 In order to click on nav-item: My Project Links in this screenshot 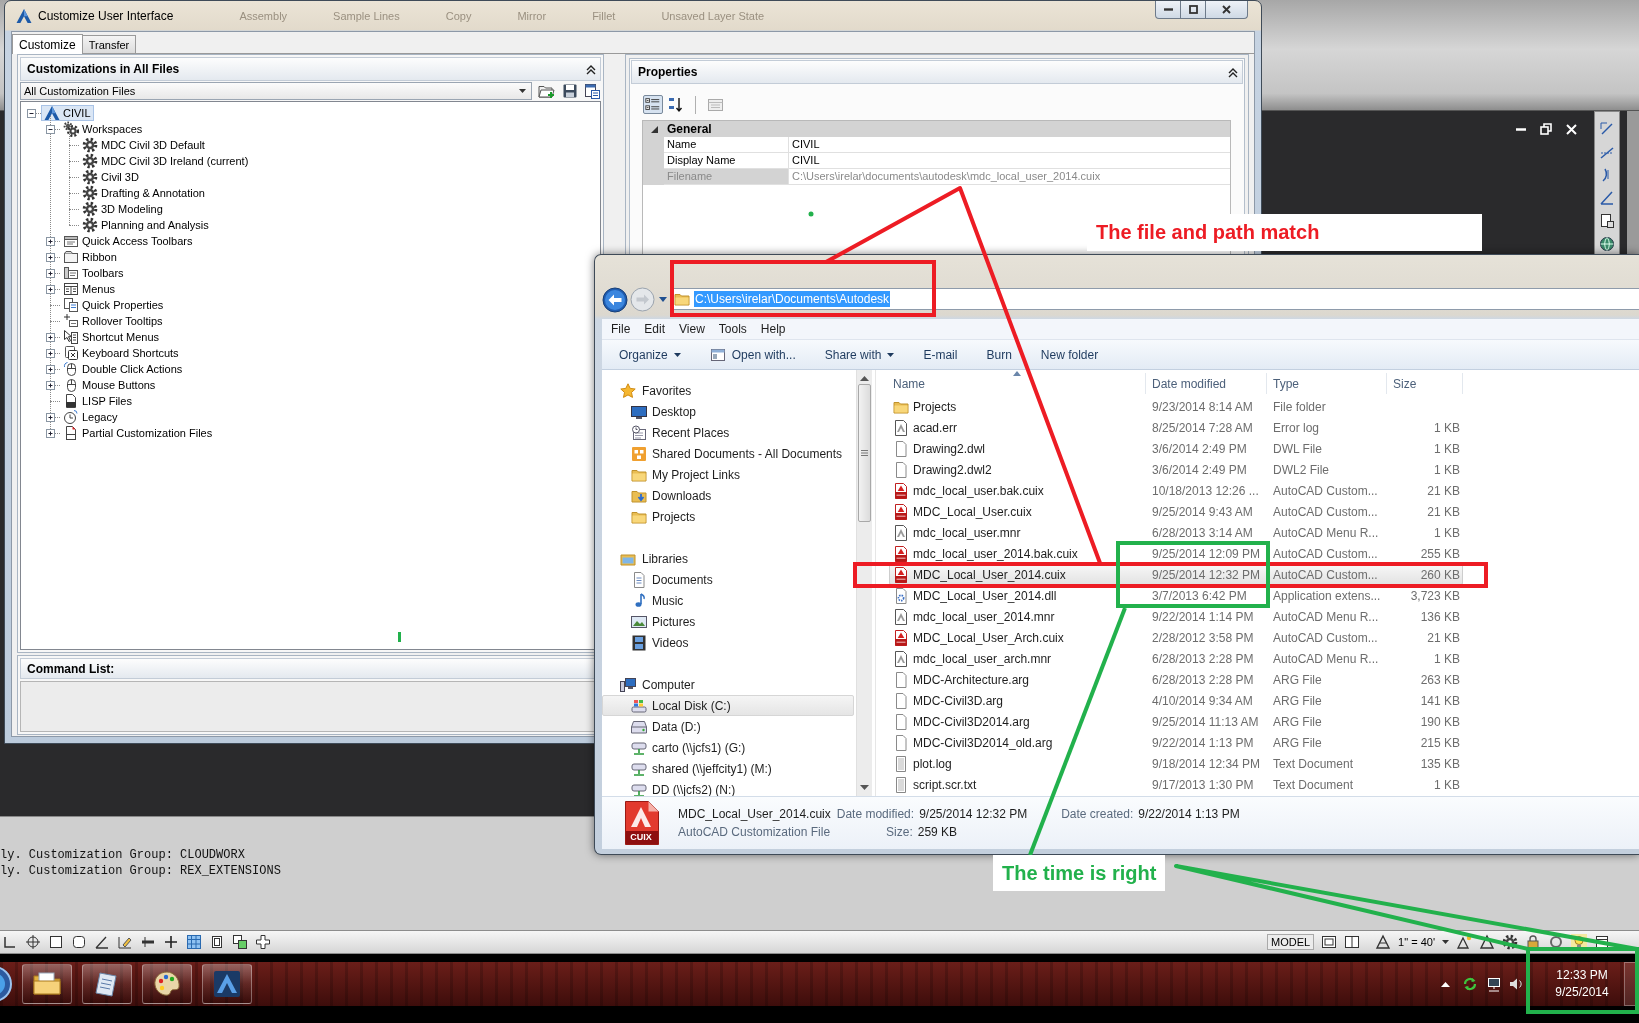, I will do `click(728, 474)`.